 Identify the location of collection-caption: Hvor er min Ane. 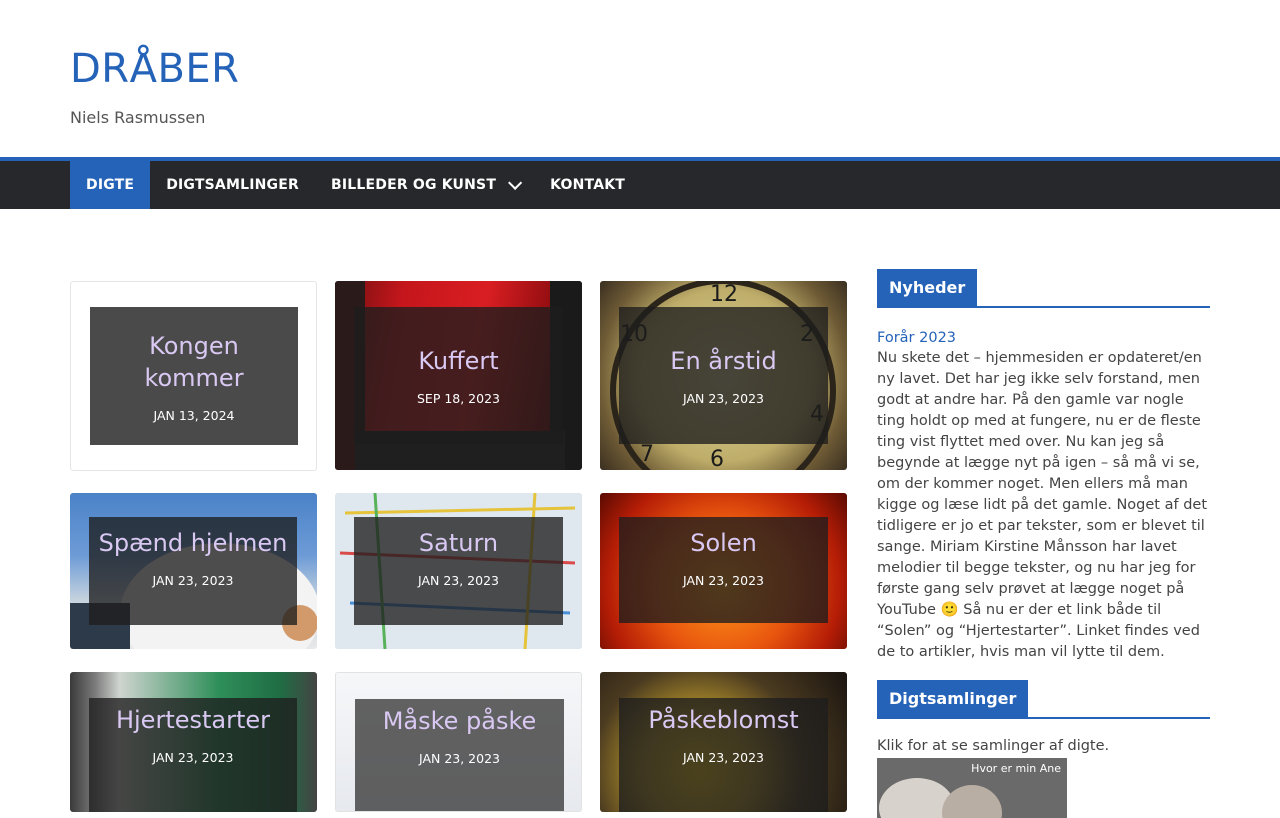
(1016, 768).